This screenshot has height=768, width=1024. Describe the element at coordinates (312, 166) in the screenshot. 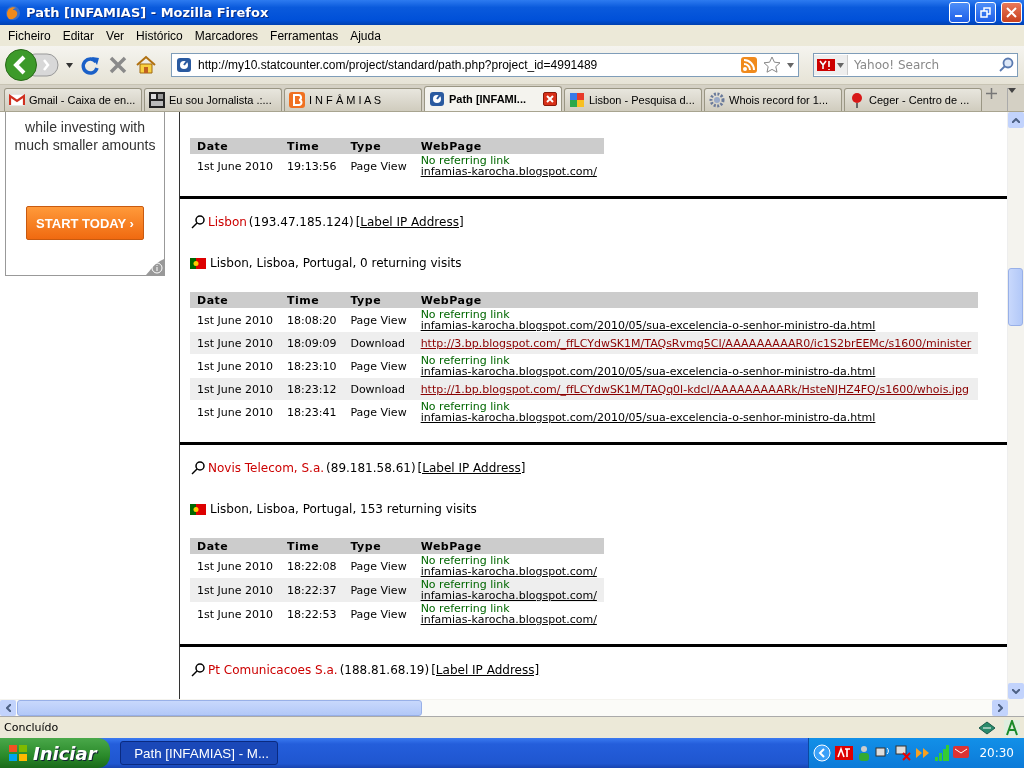

I see `time-cell: 19:13:56` at that location.